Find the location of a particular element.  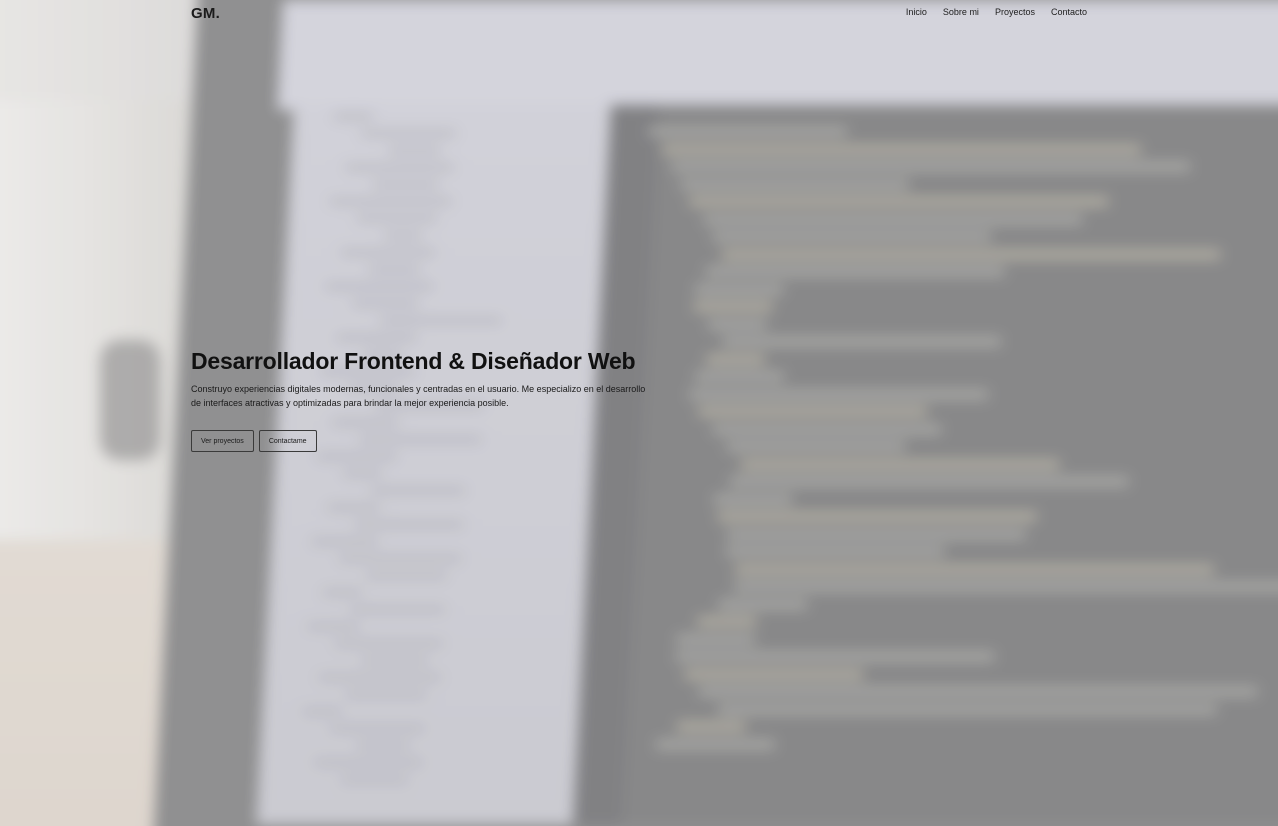

hero-actions: Ver proyectos Contactame is located at coordinates (426, 441).